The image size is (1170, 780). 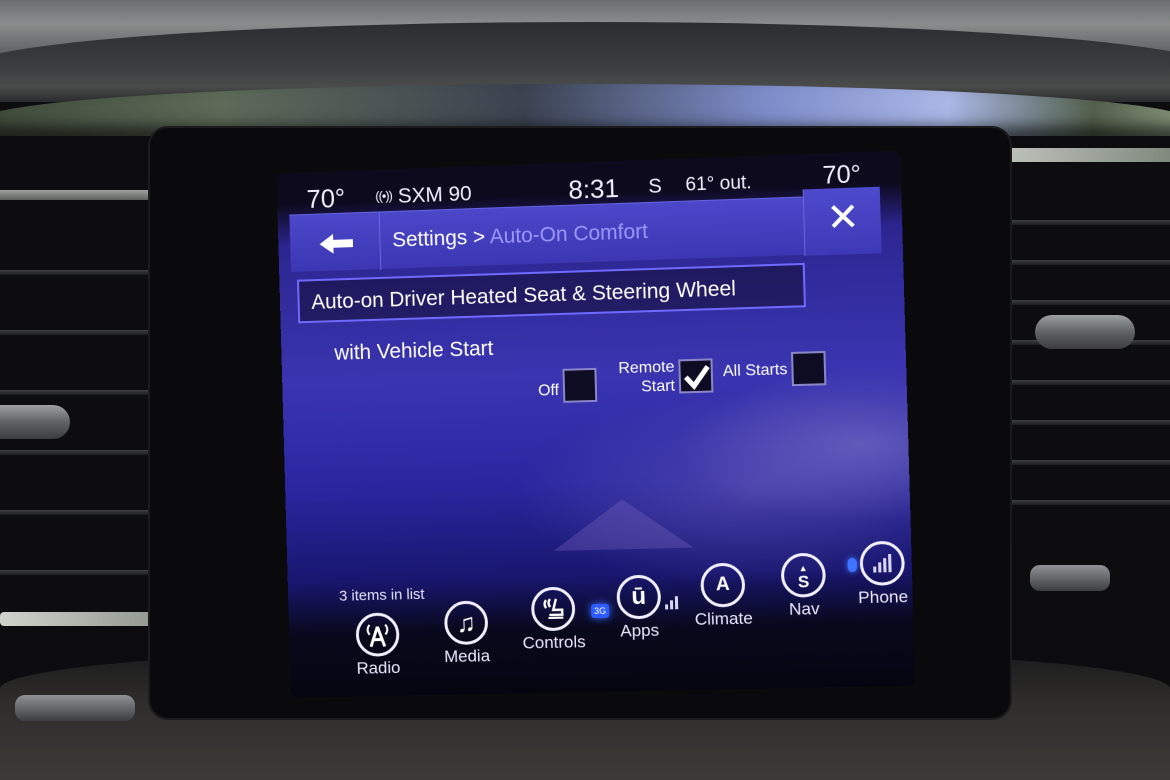 I want to click on radio-tower-icon, so click(x=377, y=634).